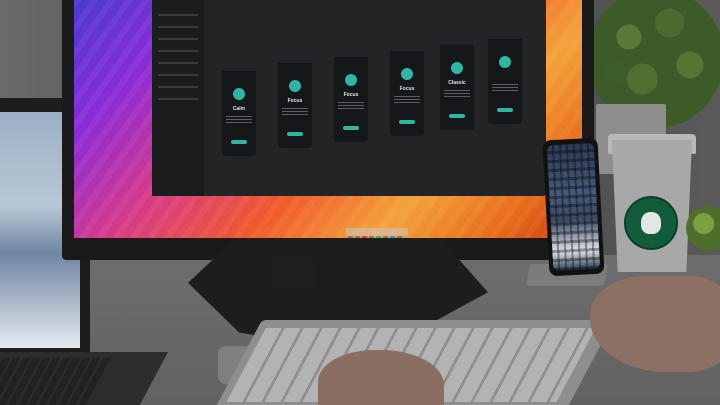  What do you see at coordinates (651, 223) in the screenshot?
I see `starbucks-logo` at bounding box center [651, 223].